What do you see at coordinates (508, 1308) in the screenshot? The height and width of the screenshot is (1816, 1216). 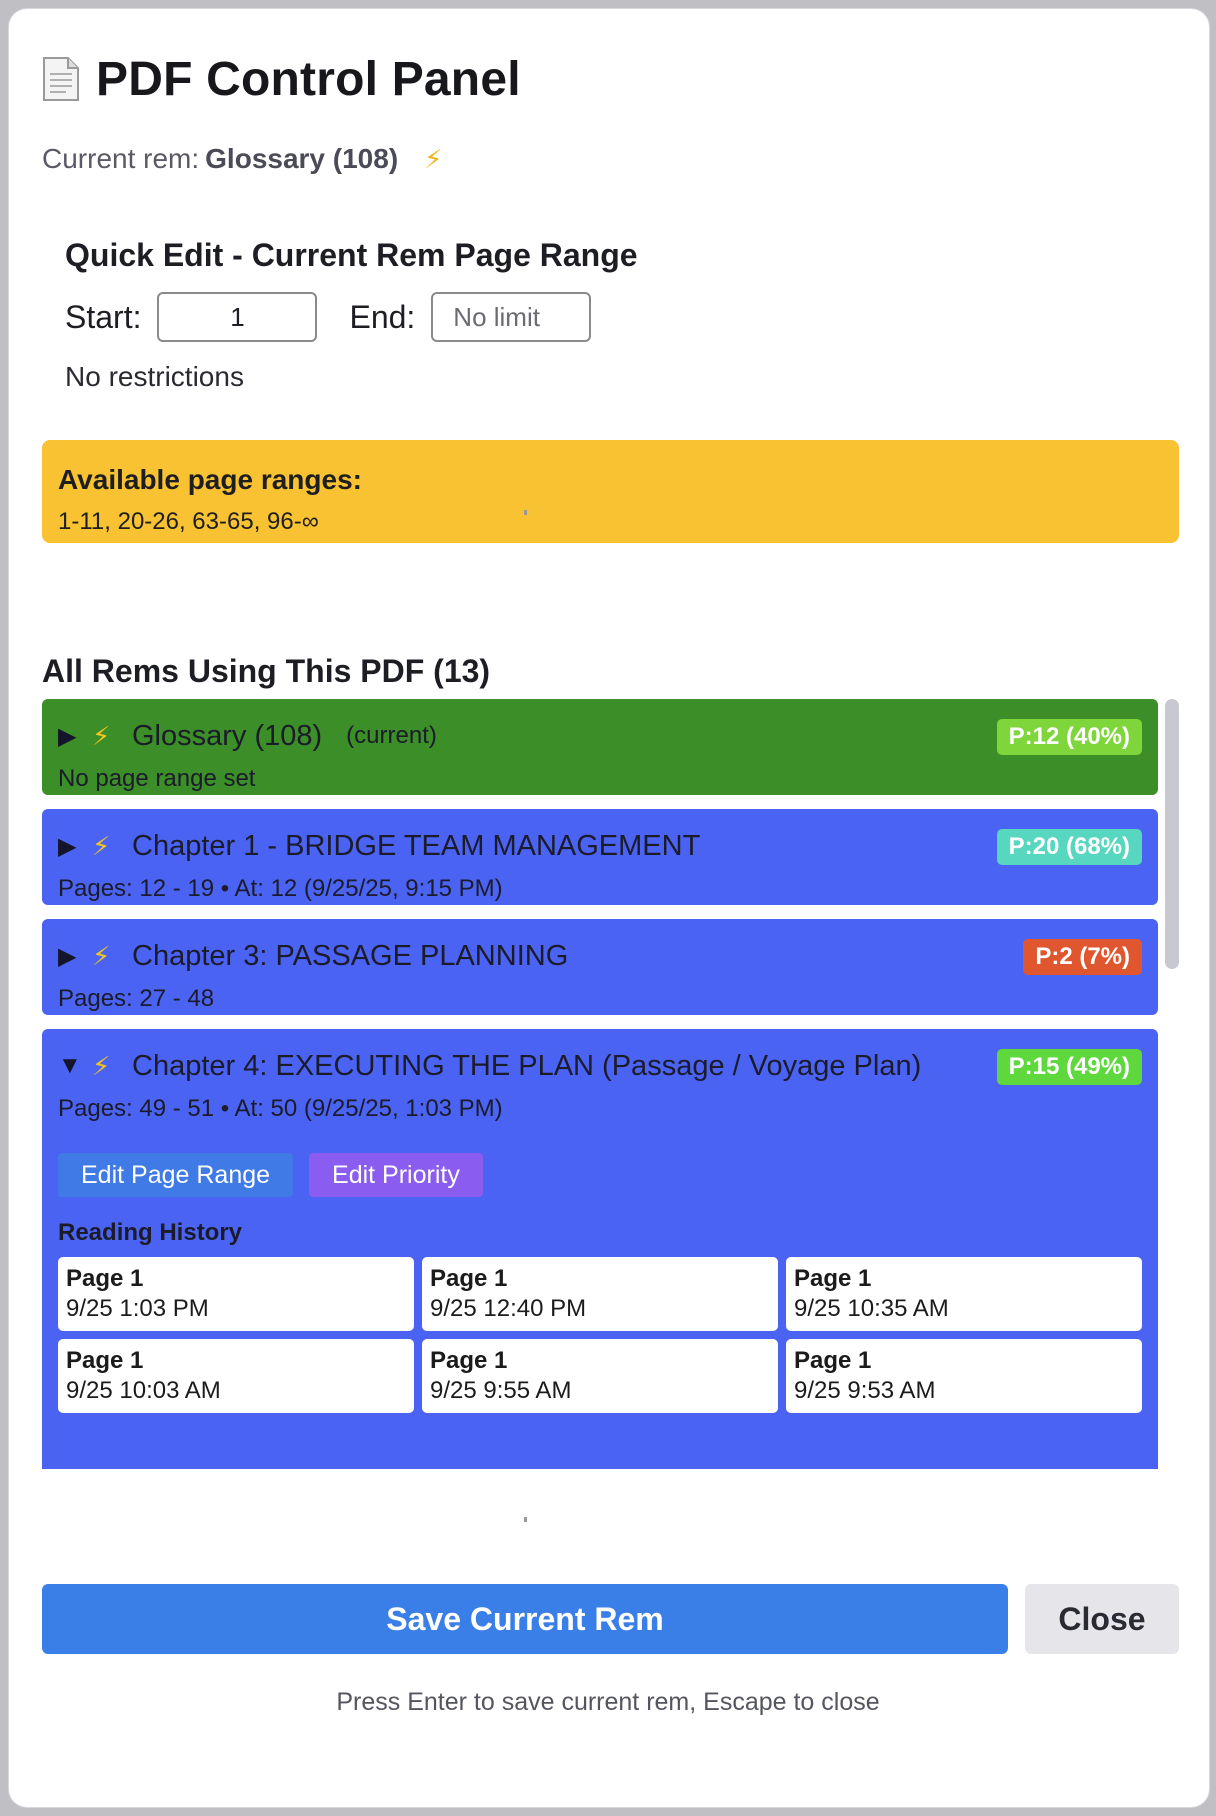 I see `history-time: 9/25 12:40 PM` at bounding box center [508, 1308].